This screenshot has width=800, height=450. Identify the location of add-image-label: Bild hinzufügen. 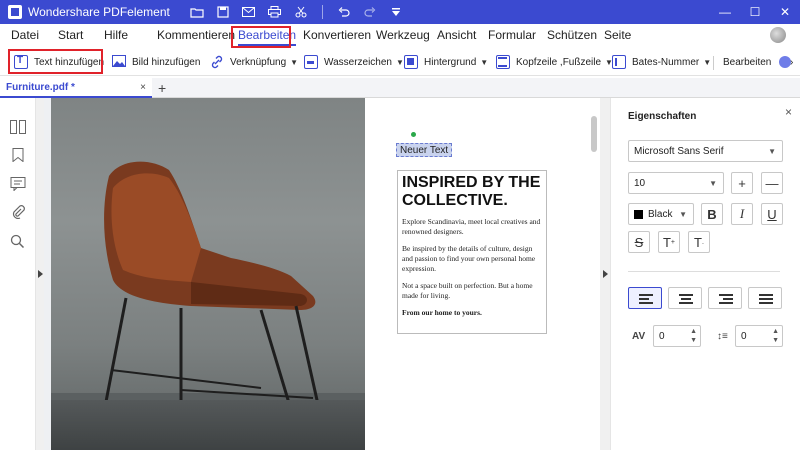
(166, 62).